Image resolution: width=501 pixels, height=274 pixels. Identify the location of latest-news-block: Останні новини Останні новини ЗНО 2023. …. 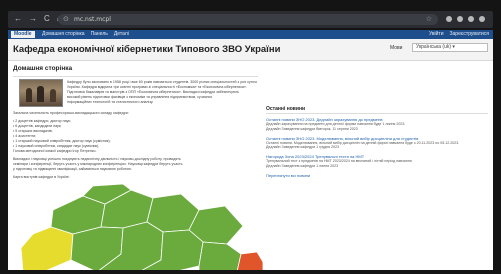
(377, 142).